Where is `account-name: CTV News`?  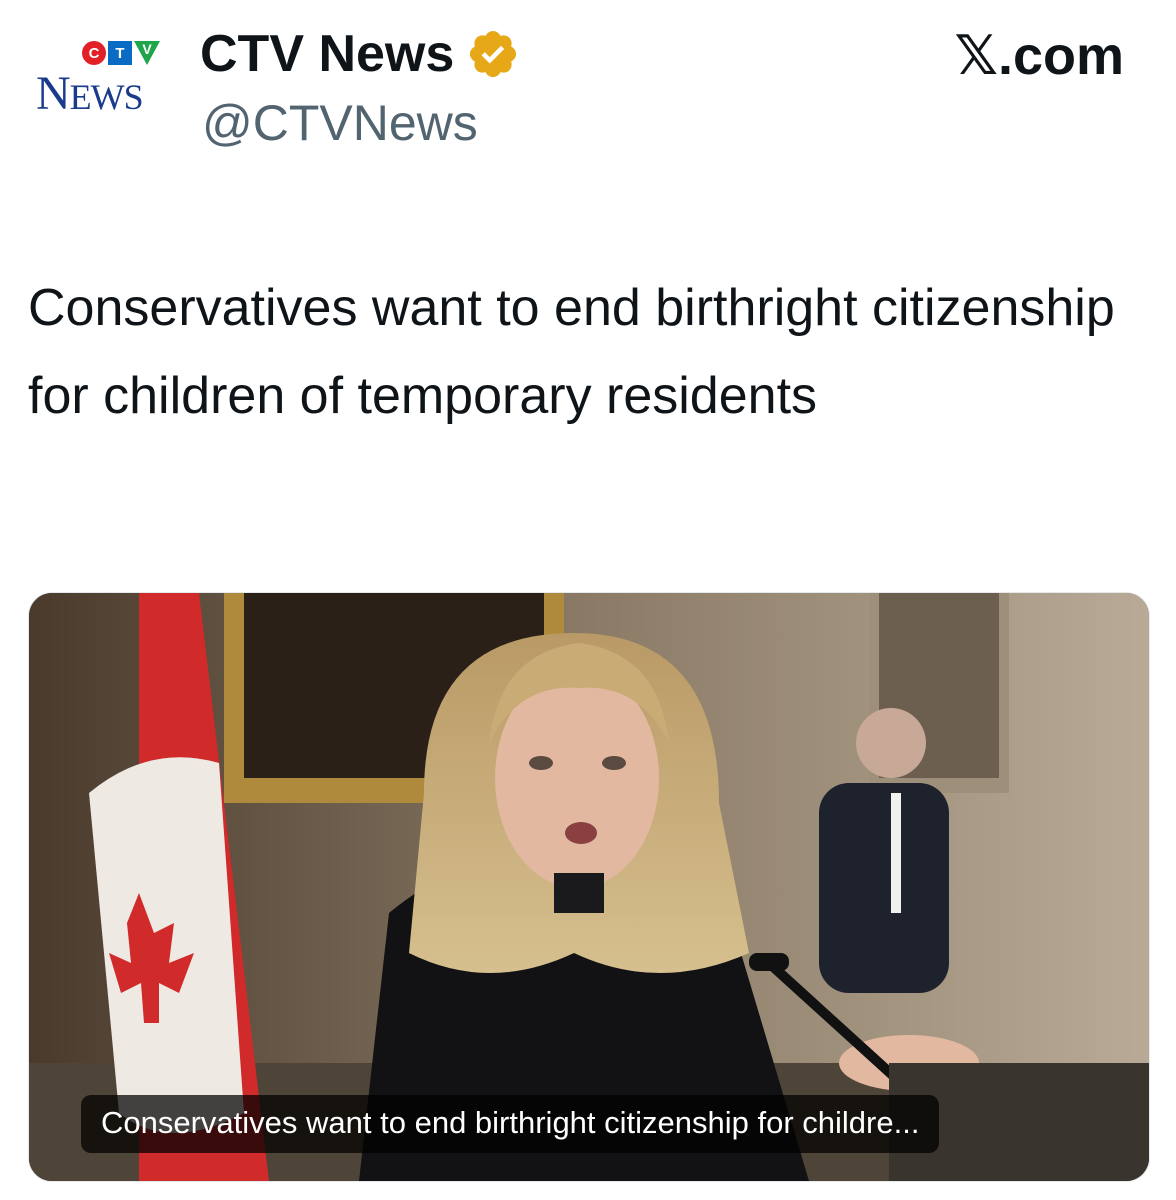 account-name: CTV News is located at coordinates (360, 54).